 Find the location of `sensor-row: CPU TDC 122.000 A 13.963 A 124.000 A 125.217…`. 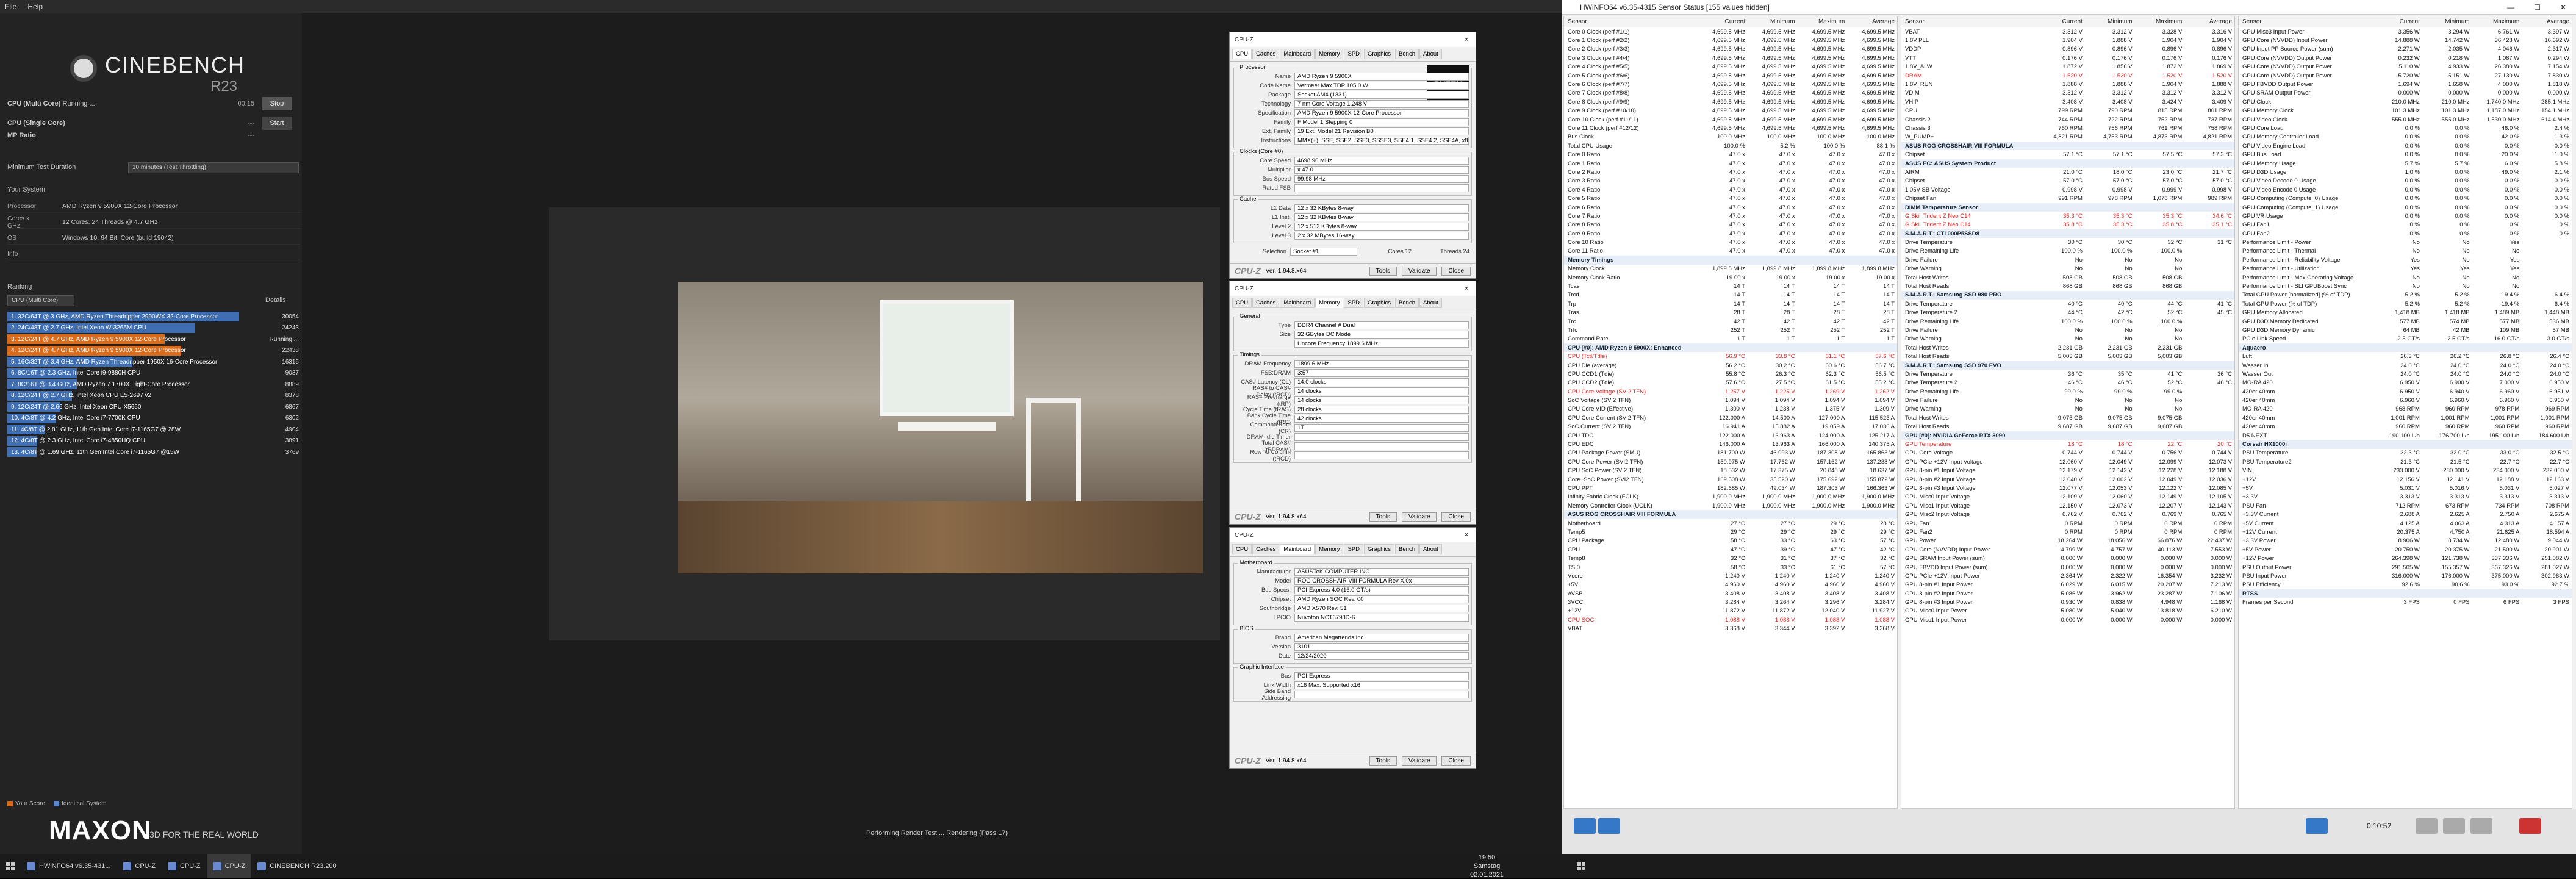

sensor-row: CPU TDC 122.000 A 13.963 A 124.000 A 125.217… is located at coordinates (1731, 435).